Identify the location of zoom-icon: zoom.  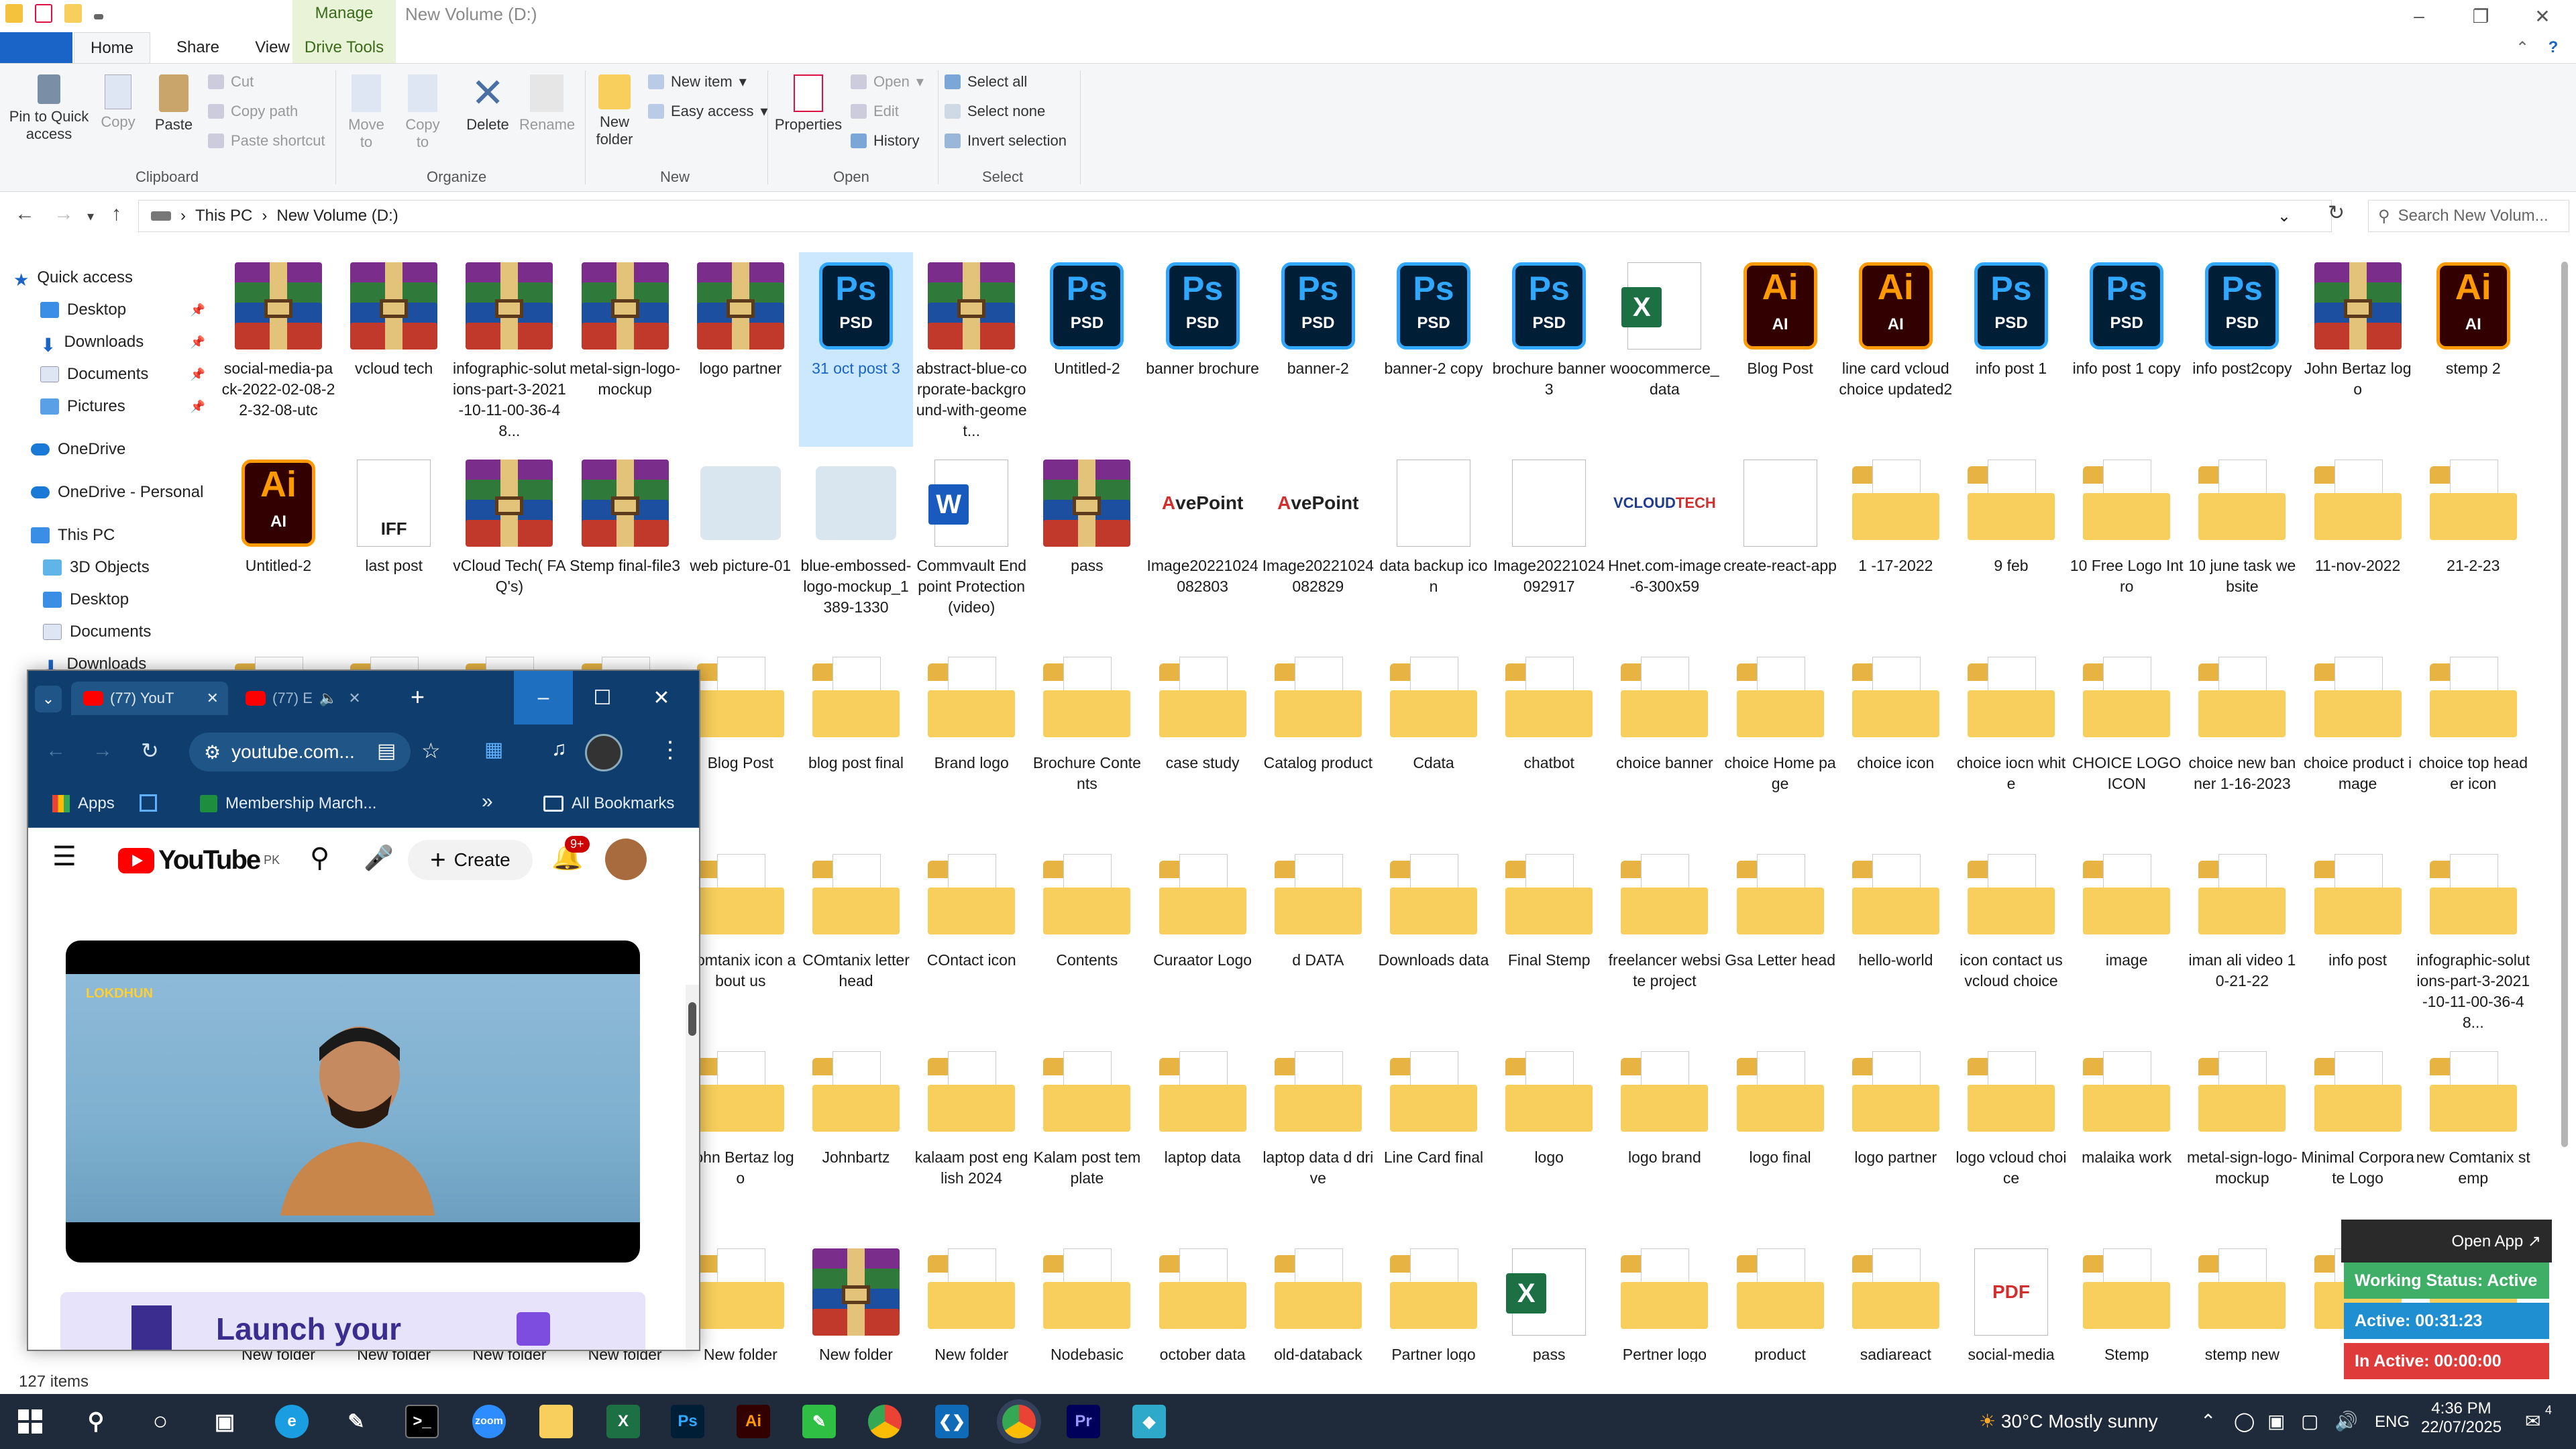
(489, 1421).